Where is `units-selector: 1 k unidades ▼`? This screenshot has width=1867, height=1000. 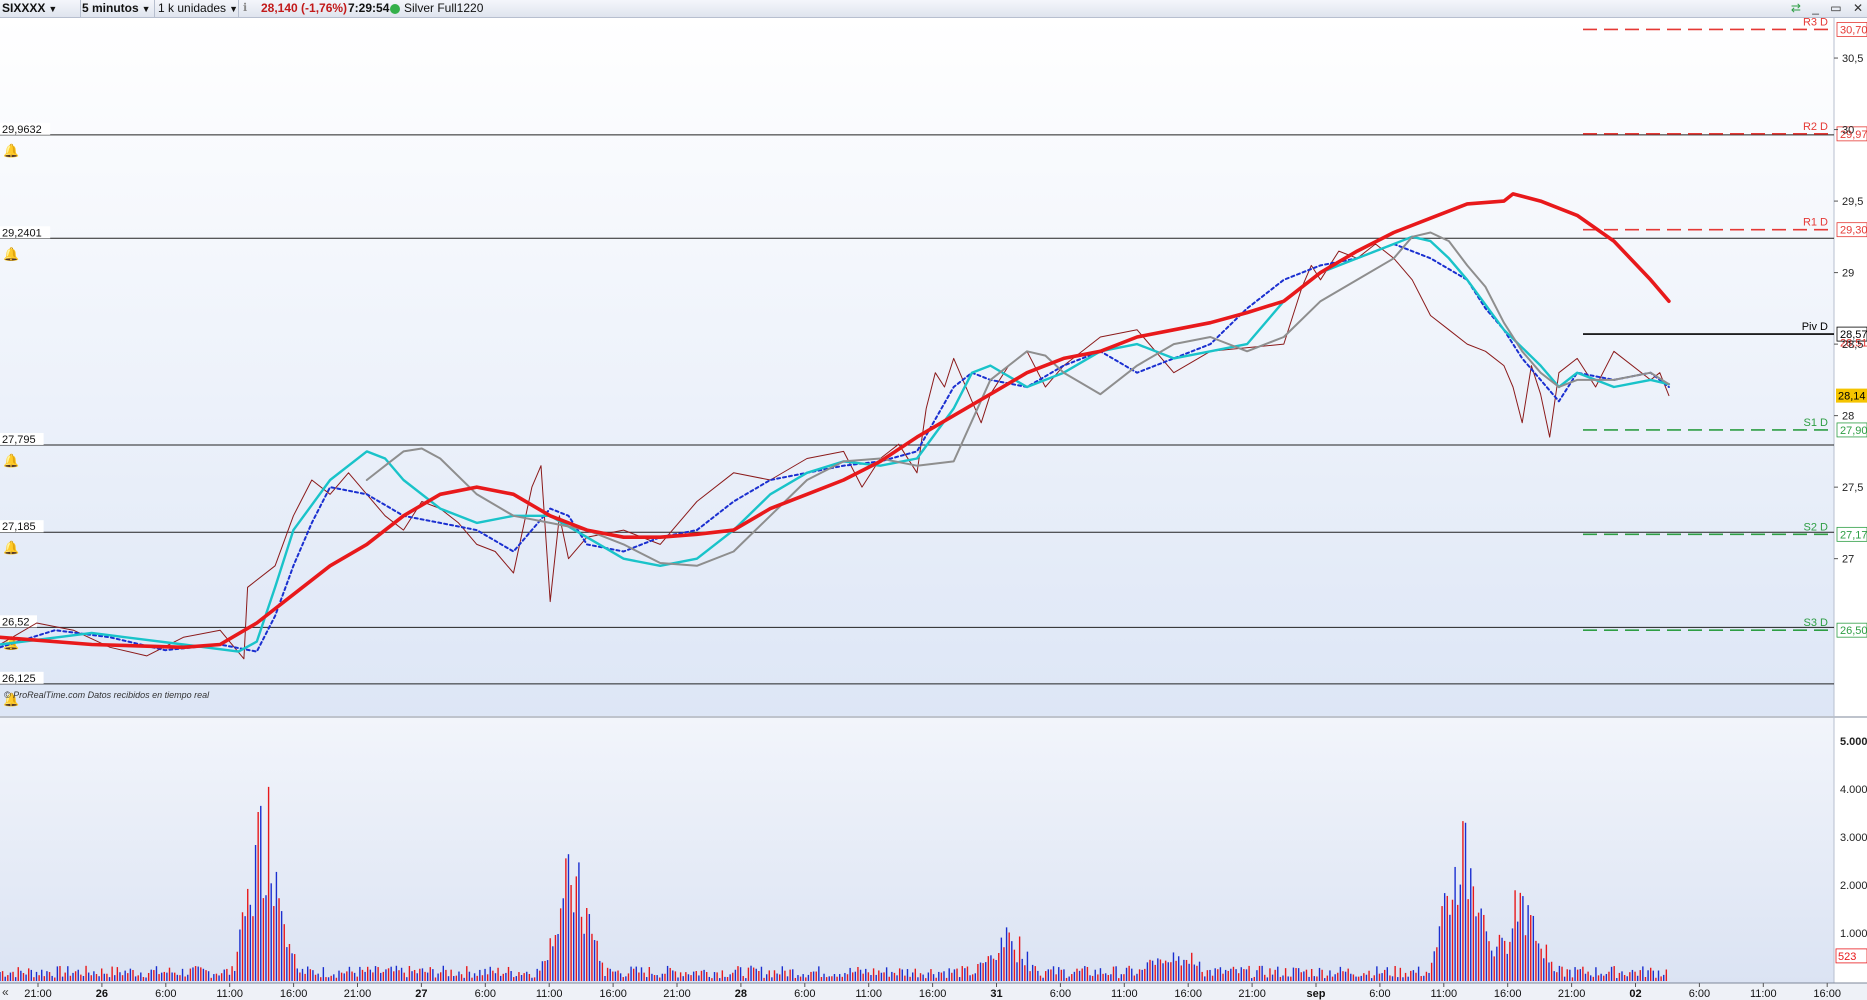
units-selector: 1 k unidades ▼ is located at coordinates (198, 9).